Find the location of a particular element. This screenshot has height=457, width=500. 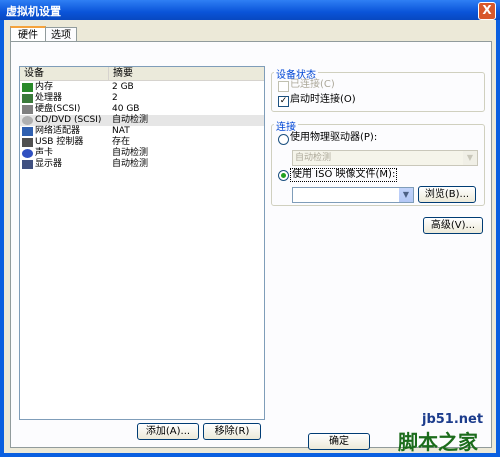

connect-at-power-on-checkbox: ✓ is located at coordinates (283, 101).